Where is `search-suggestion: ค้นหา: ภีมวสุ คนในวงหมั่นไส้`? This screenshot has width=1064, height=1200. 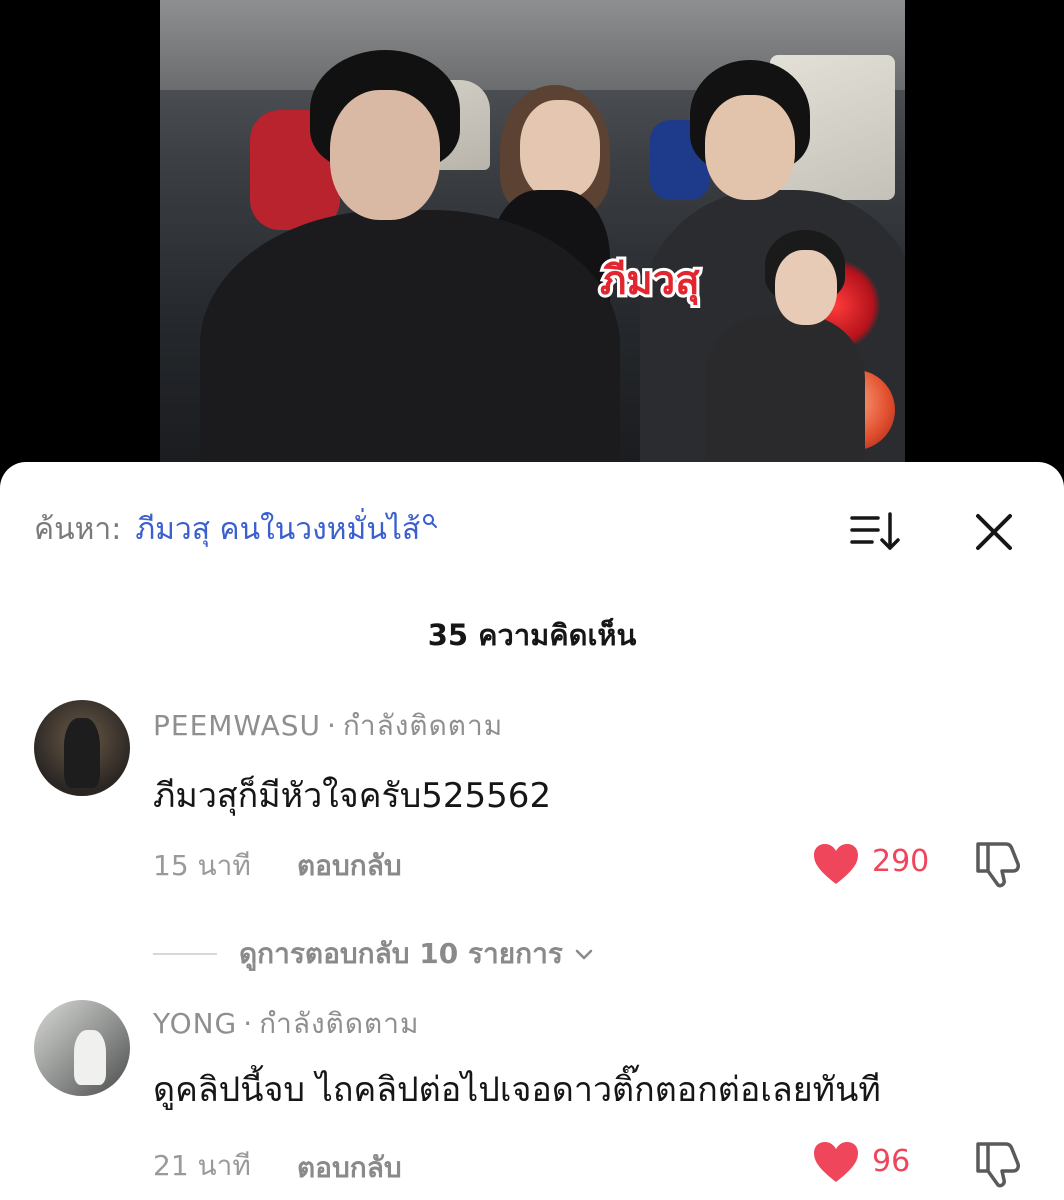
search-suggestion: ค้นหา: ภีมวสุ คนในวงหมั่นไส้ is located at coordinates (236, 529).